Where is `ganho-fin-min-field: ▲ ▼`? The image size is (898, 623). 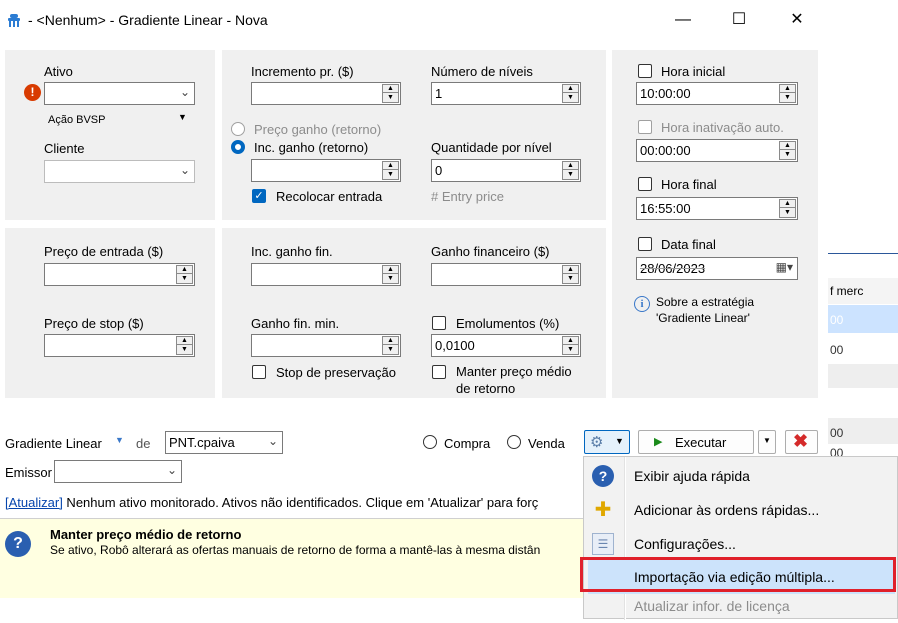
ganho-fin-min-field: ▲ ▼ is located at coordinates (326, 345).